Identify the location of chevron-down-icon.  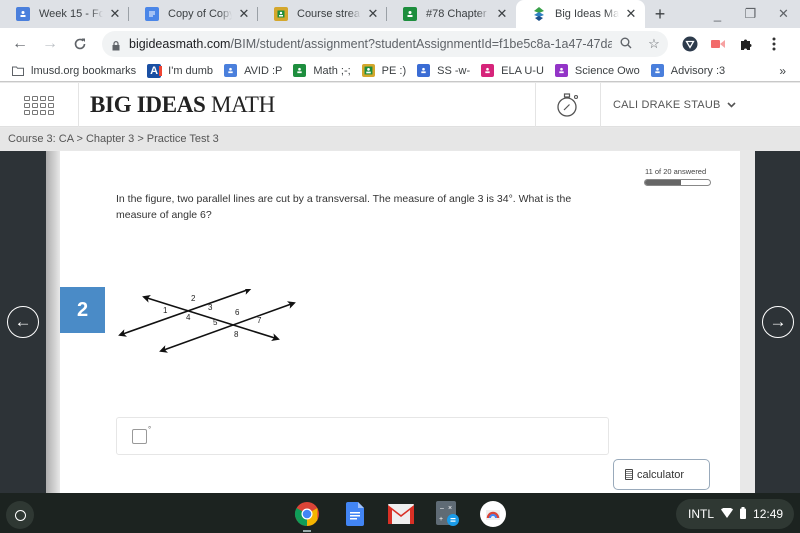
(731, 105).